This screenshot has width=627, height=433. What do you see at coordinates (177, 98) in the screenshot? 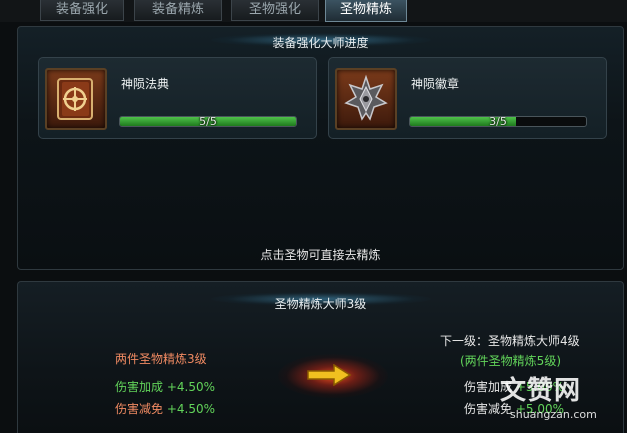
I see `relic-card-tome: 神陨法典 5/5` at bounding box center [177, 98].